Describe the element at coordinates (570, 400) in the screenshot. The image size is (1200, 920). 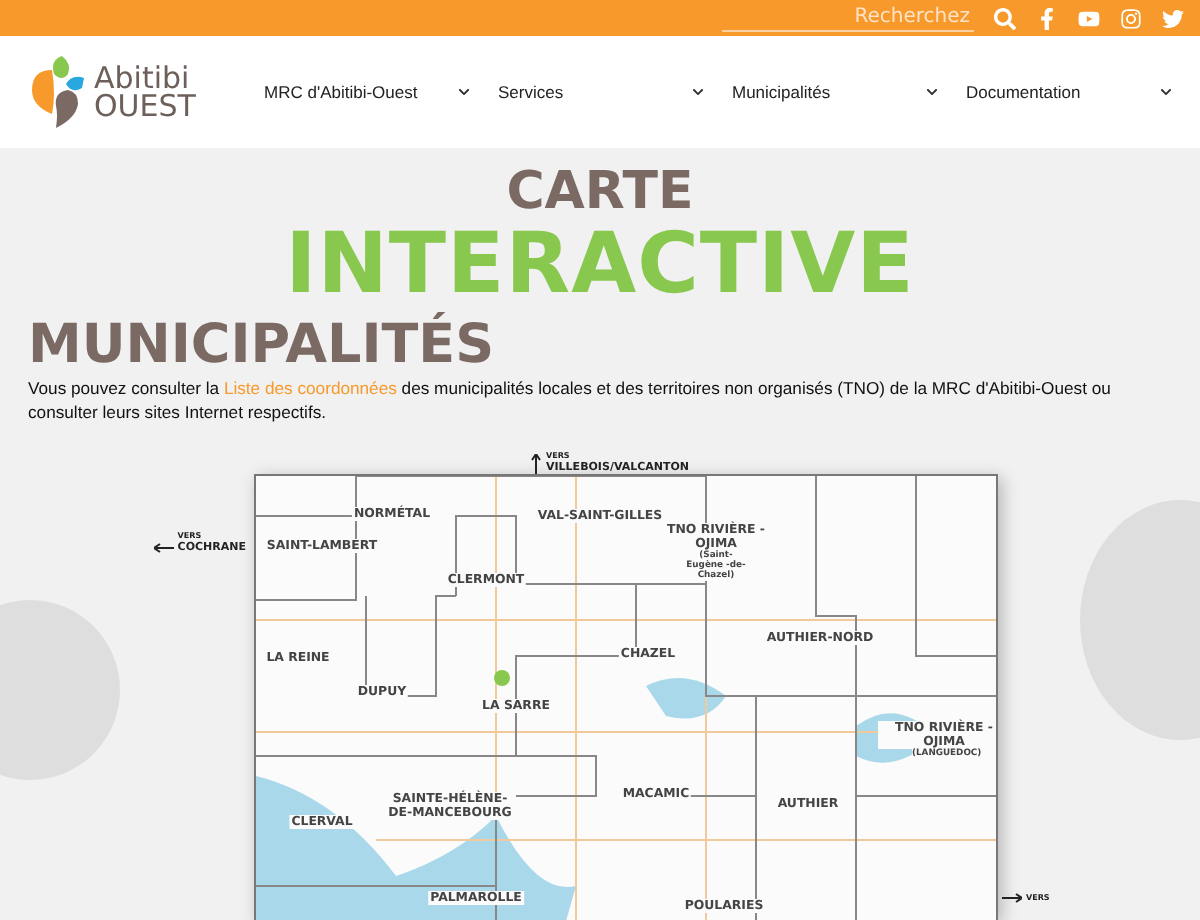
I see `intro-paragraph: Vous pouvez consulter la Liste des coordonnées des municipalités locales et des territoires non organisés (TNO) de la MRC d'Abitibi-Ouest ou consulter leurs sites Internet respectifs.` at that location.